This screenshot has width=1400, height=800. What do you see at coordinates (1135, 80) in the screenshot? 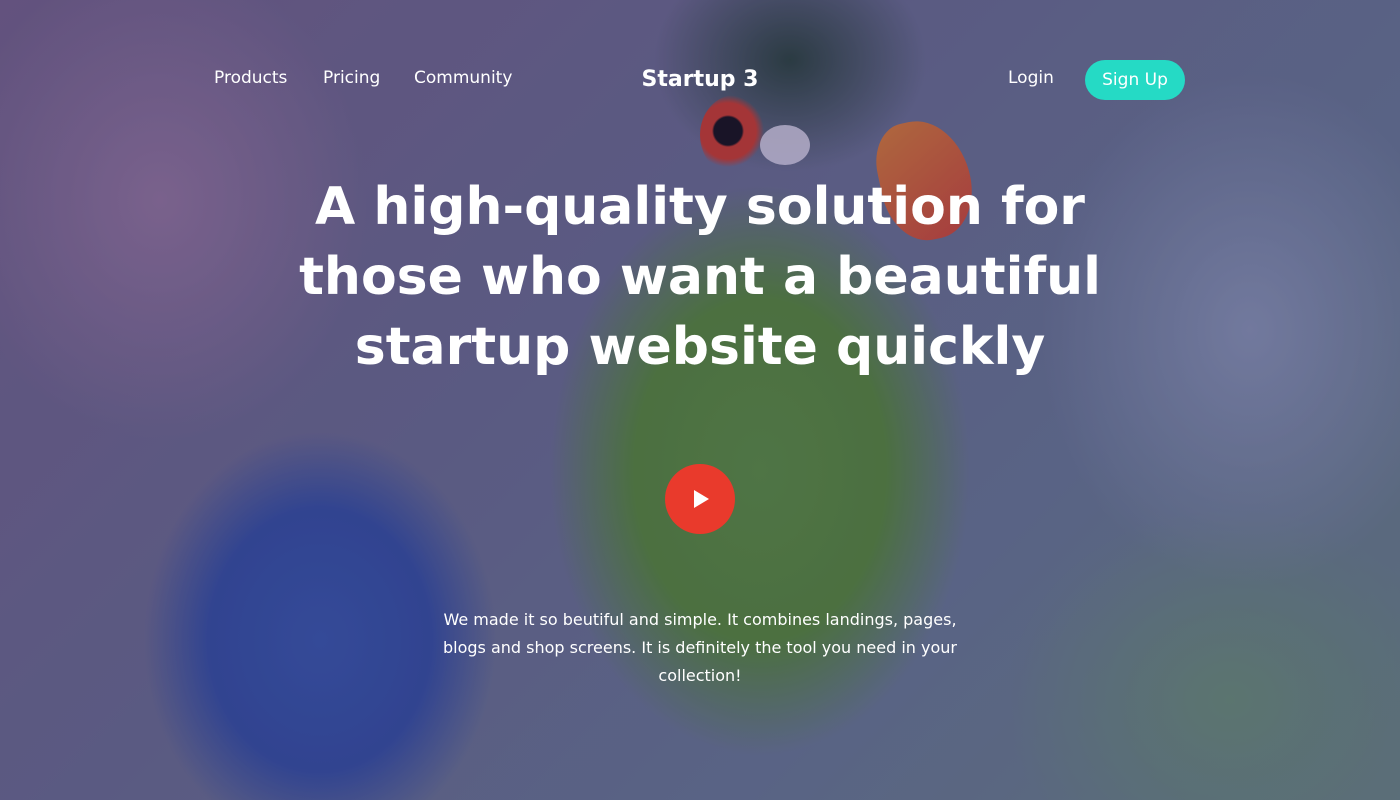
I see `sign-up-button: Sign Up` at bounding box center [1135, 80].